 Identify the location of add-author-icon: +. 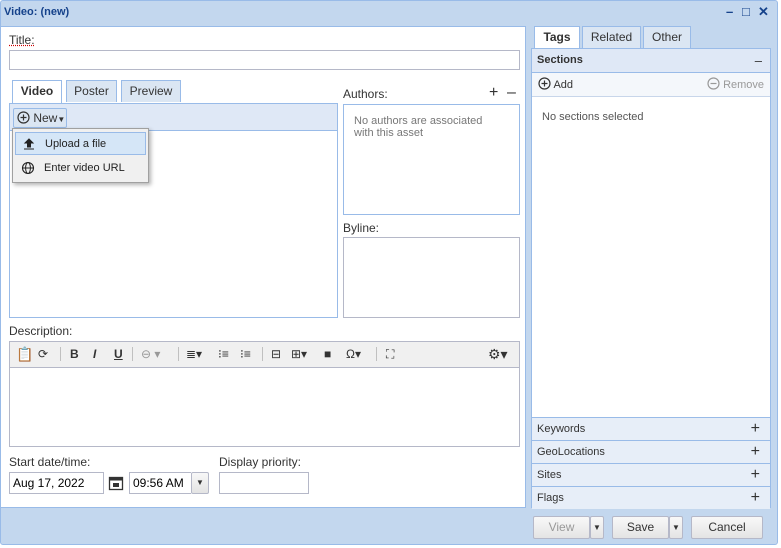
(493, 93).